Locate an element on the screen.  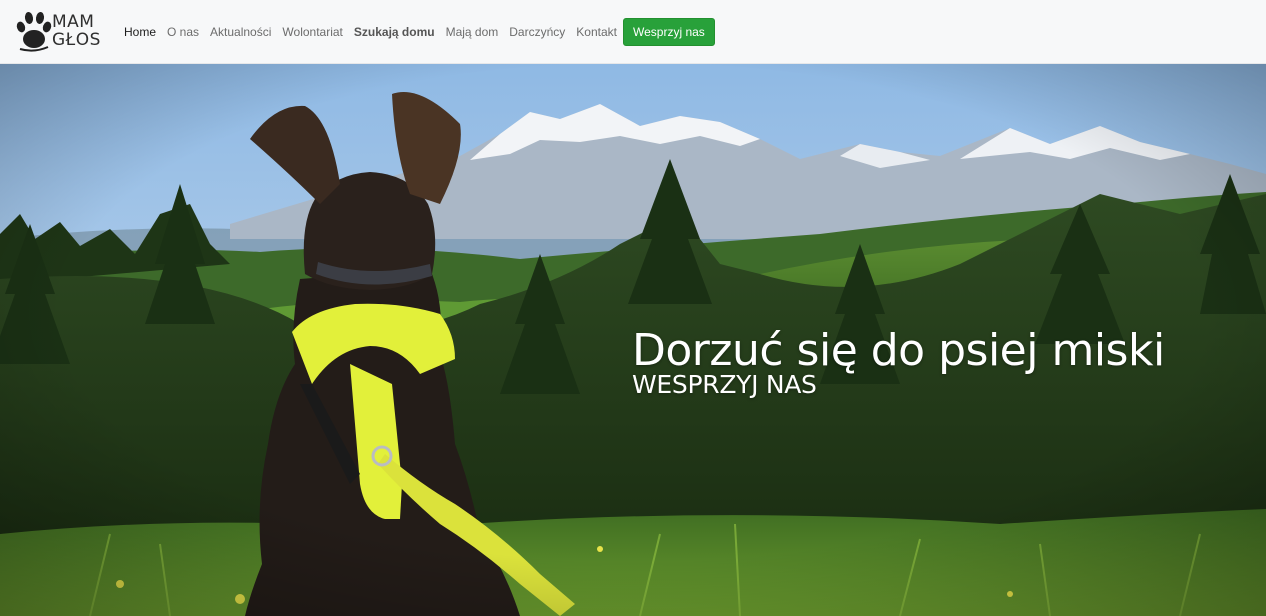
nav-aktualnosci: Aktualności is located at coordinates (240, 32).